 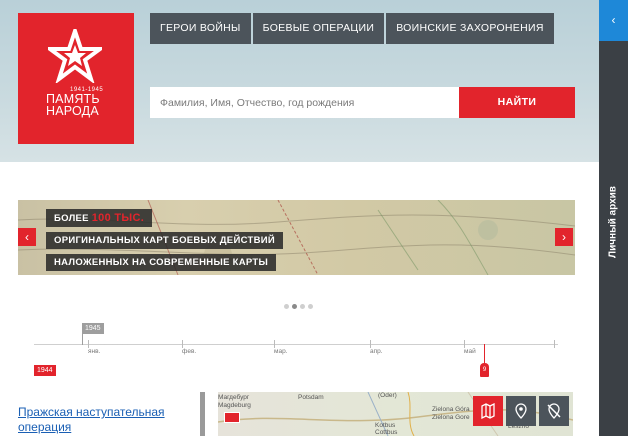 I want to click on map-place: Kotbus, so click(x=385, y=425).